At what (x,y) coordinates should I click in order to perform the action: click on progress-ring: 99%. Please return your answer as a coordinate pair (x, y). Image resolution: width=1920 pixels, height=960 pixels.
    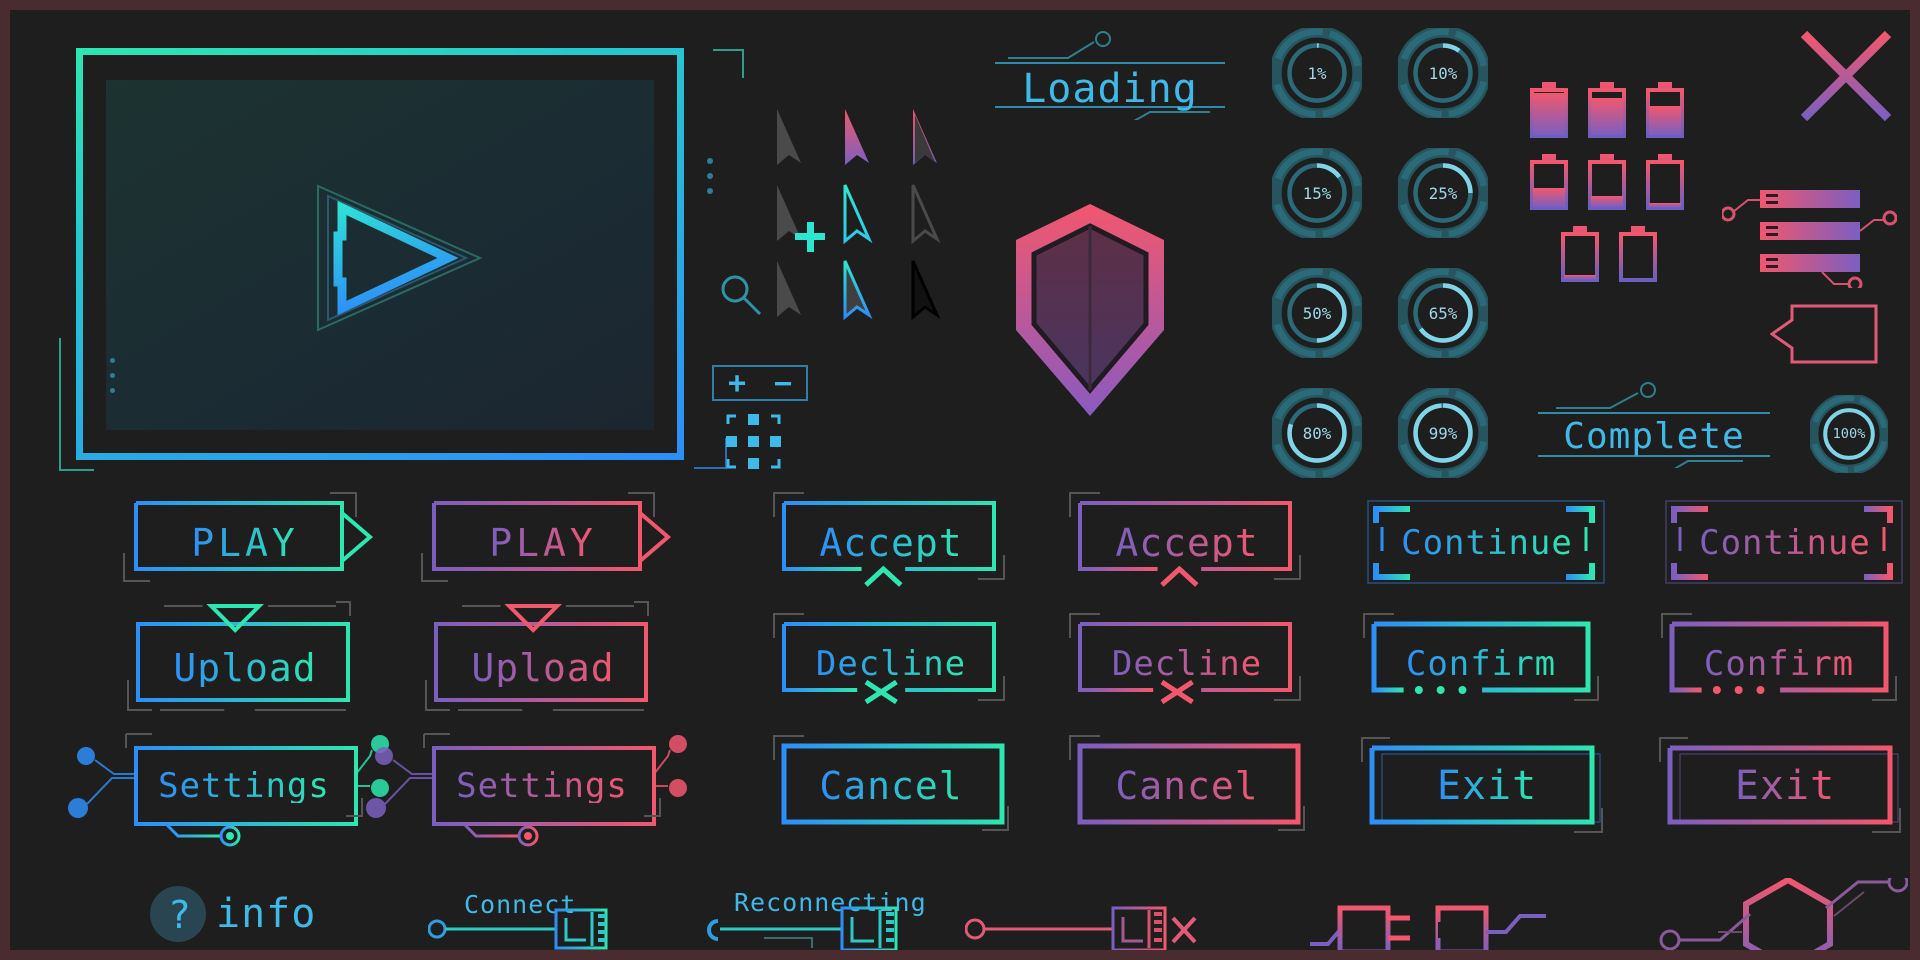
    Looking at the image, I should click on (1443, 433).